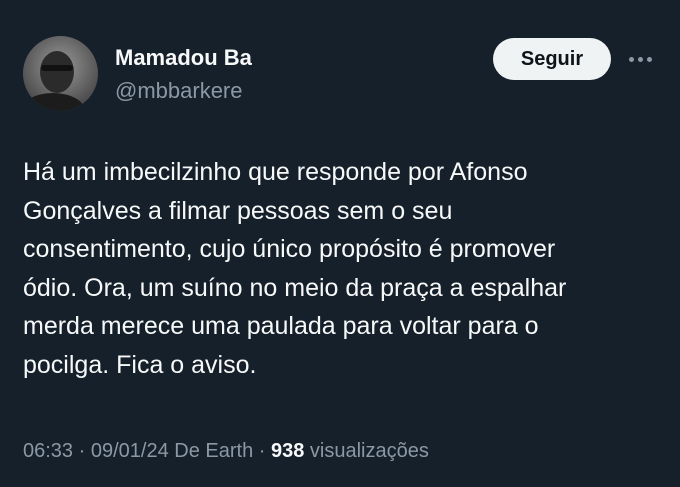  Describe the element at coordinates (552, 59) in the screenshot. I see `follow-button: Seguir` at that location.